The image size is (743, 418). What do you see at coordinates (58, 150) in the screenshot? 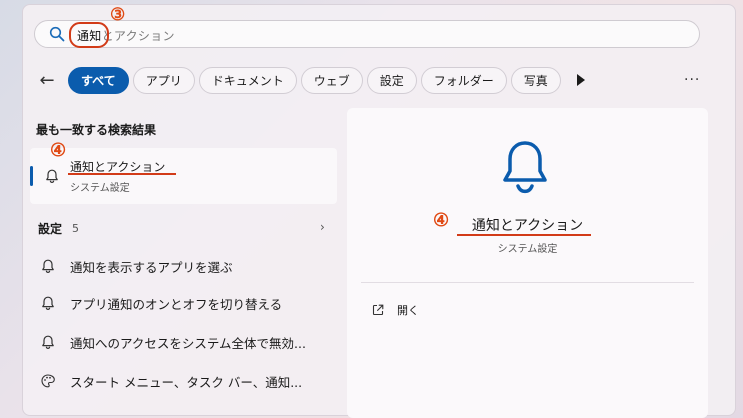
I see `annotation-marker-4-left: ④` at bounding box center [58, 150].